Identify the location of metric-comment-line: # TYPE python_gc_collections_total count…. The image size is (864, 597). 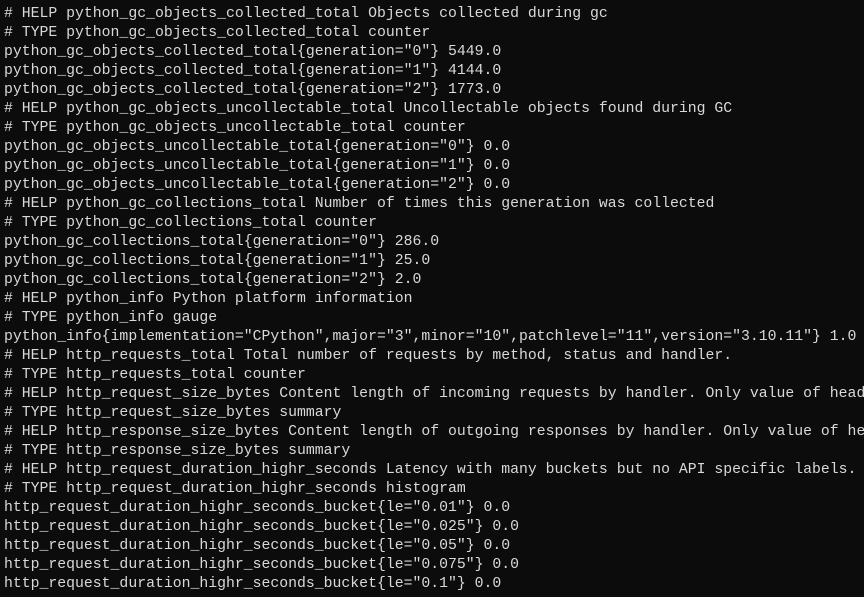
(190, 223).